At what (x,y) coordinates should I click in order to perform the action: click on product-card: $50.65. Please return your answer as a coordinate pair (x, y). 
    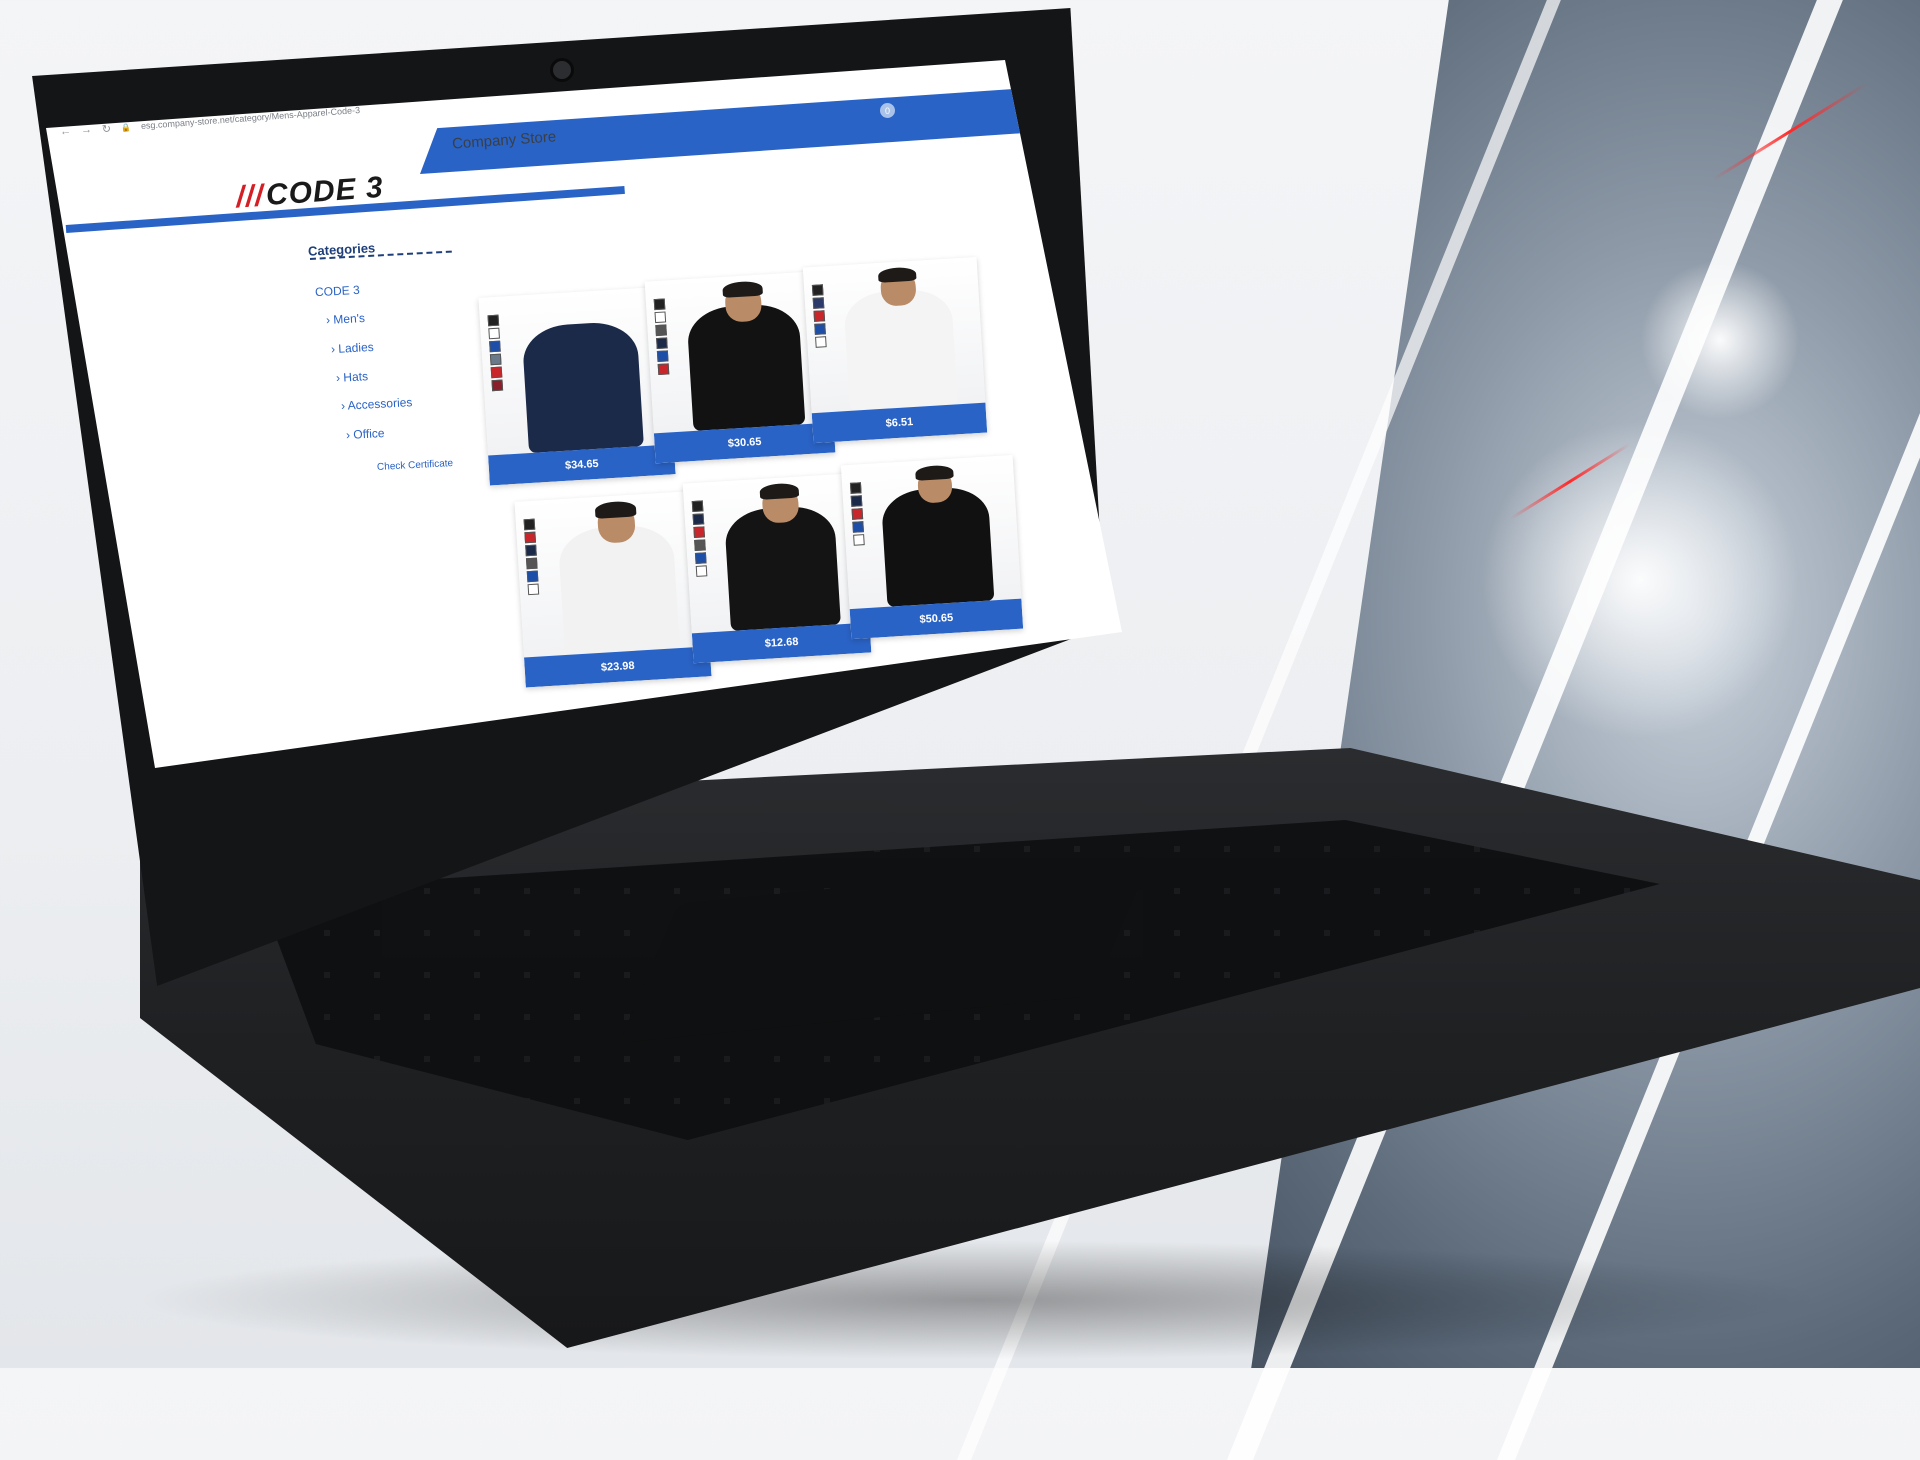
    Looking at the image, I should click on (932, 547).